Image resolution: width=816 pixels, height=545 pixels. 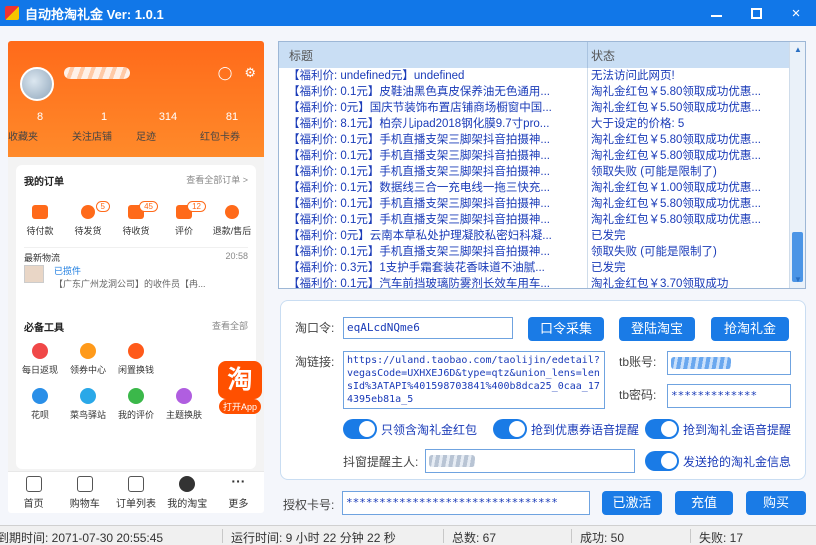 I want to click on tool-item: 我的评价, so click(x=136, y=404).